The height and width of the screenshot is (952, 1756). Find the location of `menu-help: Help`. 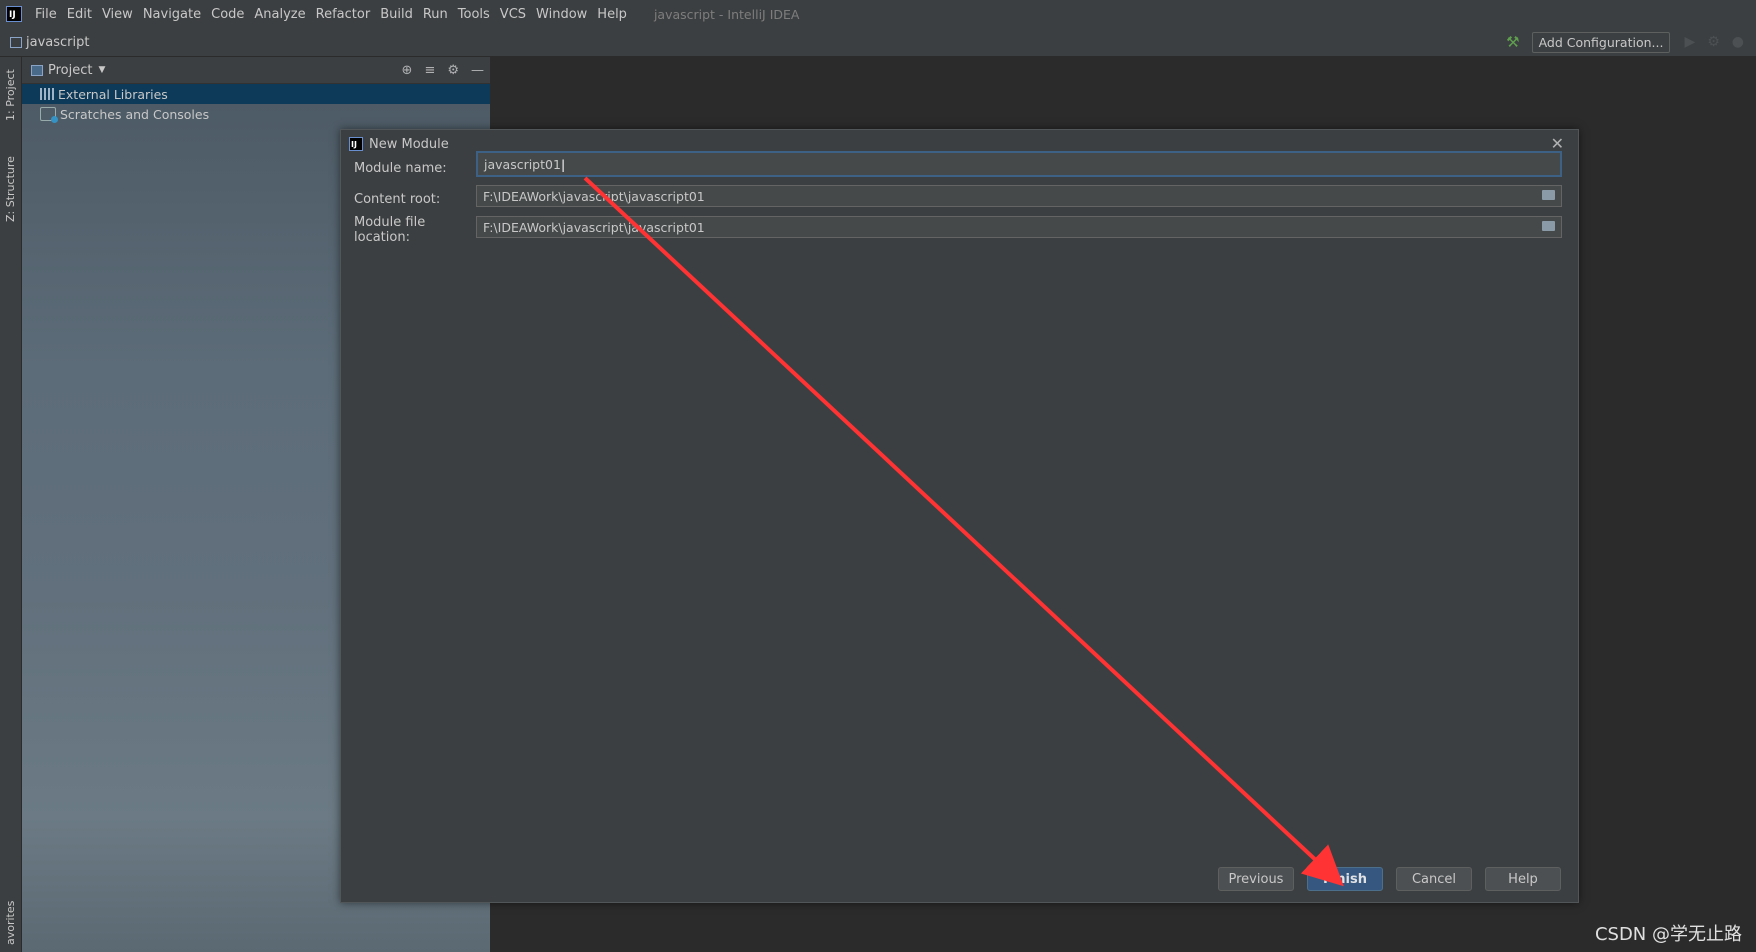

menu-help: Help is located at coordinates (612, 14).